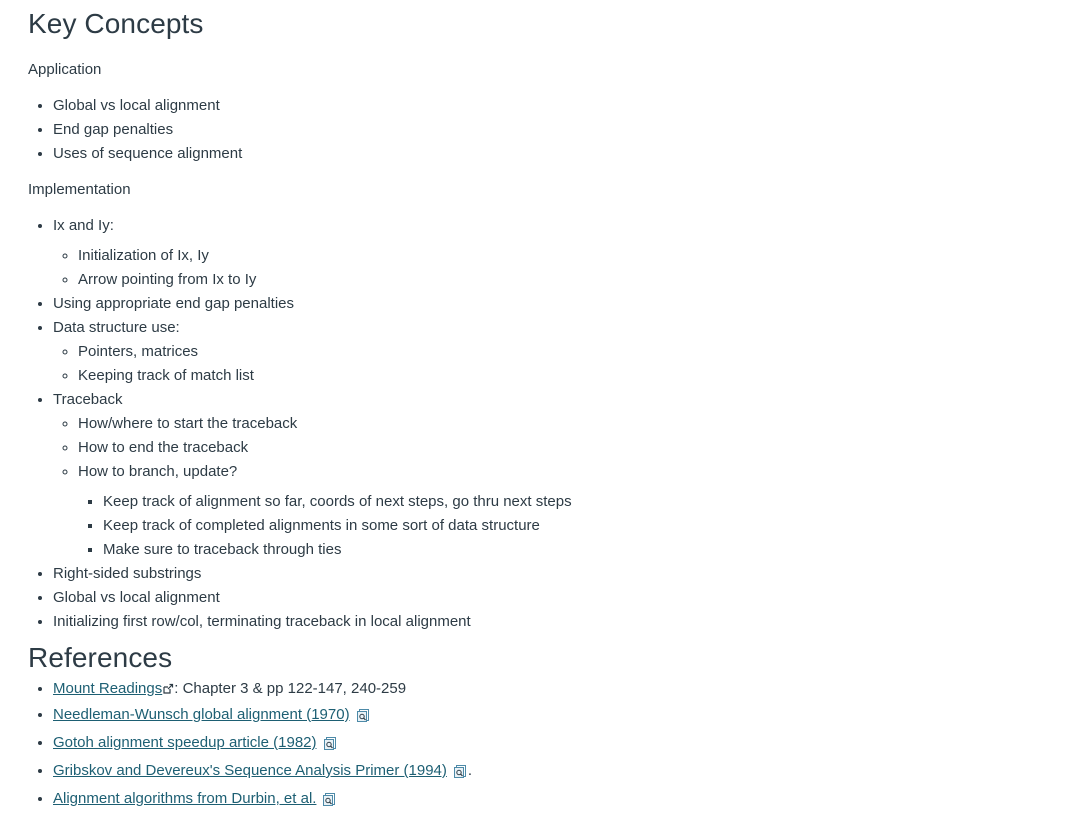 This screenshot has height=831, width=1065. What do you see at coordinates (545, 801) in the screenshot?
I see `reference-item: Alignment algorithms from Durbin, et al.` at bounding box center [545, 801].